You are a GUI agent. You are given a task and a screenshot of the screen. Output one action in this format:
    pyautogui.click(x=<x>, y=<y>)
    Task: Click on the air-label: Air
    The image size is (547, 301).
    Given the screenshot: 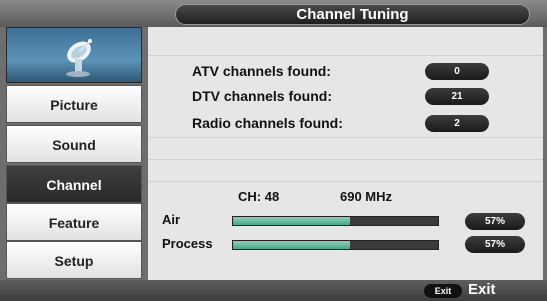 What is the action you would take?
    pyautogui.click(x=171, y=219)
    